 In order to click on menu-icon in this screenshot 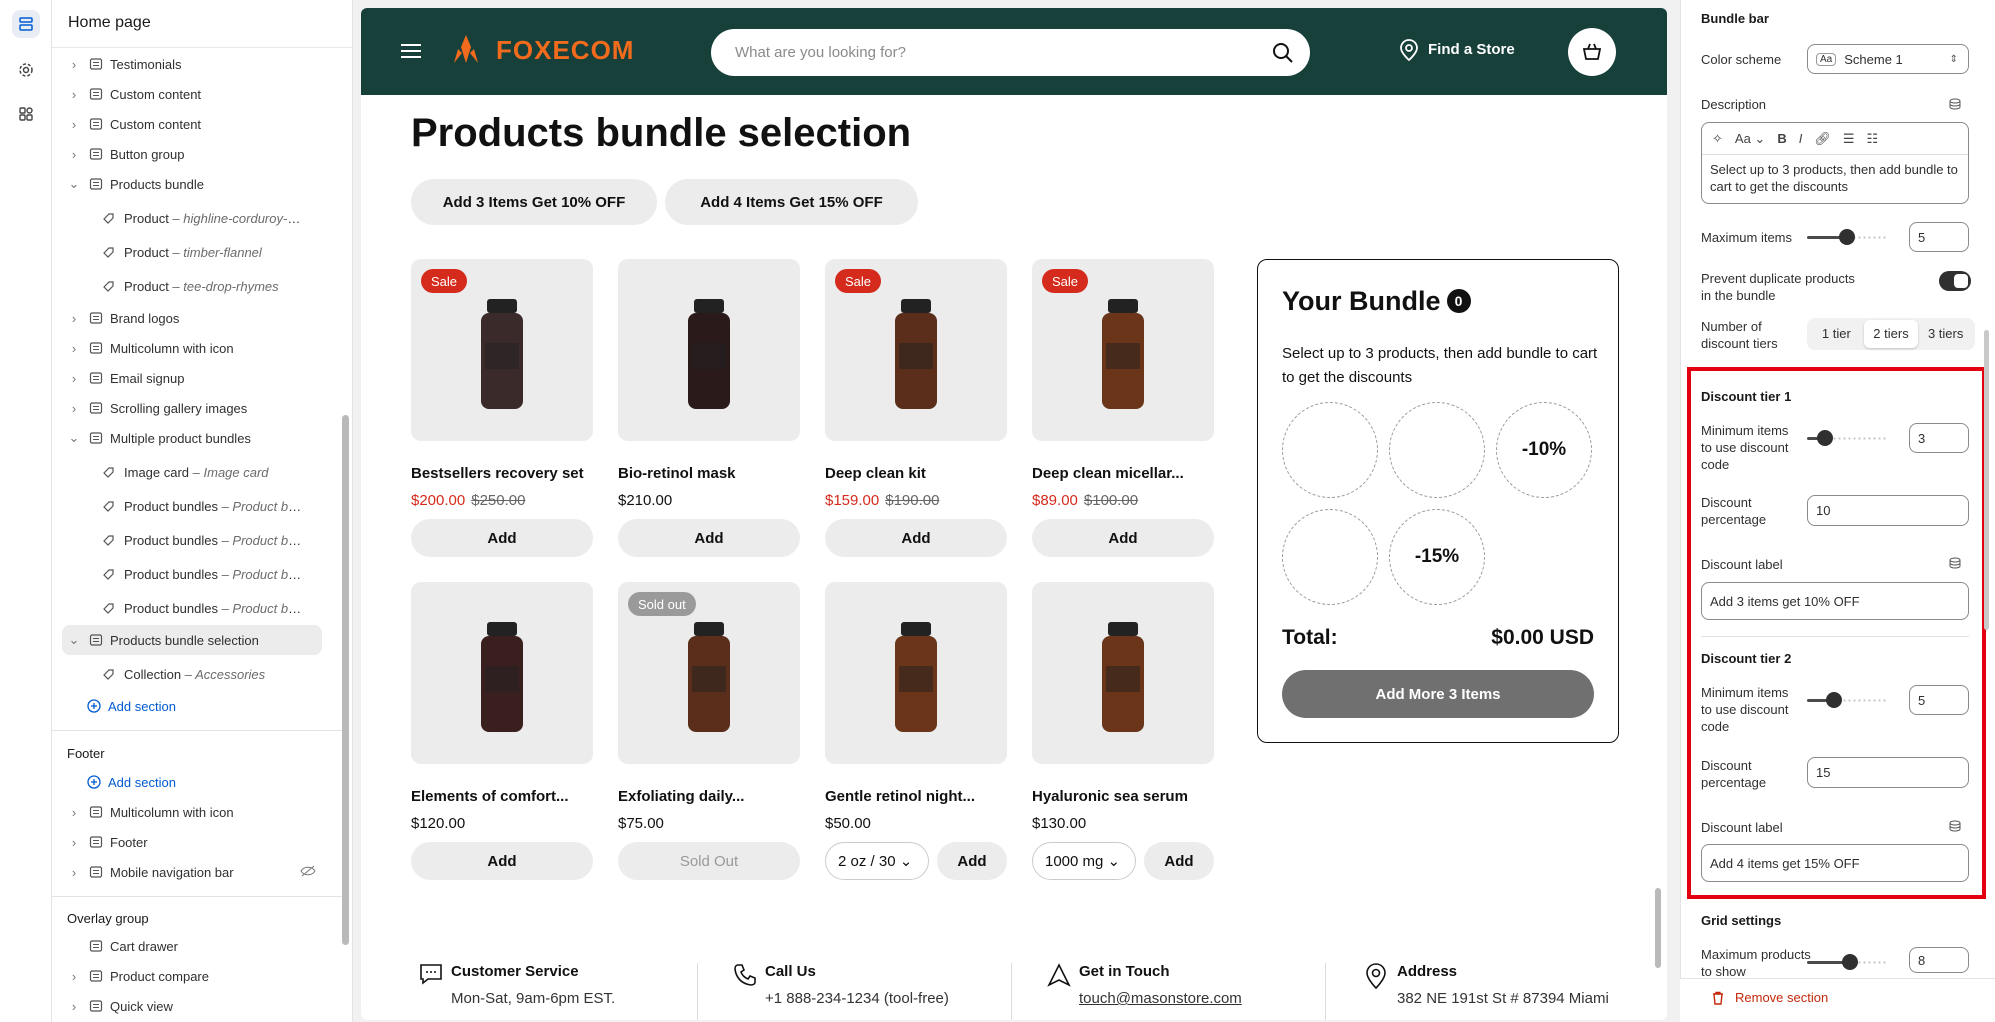, I will do `click(411, 52)`.